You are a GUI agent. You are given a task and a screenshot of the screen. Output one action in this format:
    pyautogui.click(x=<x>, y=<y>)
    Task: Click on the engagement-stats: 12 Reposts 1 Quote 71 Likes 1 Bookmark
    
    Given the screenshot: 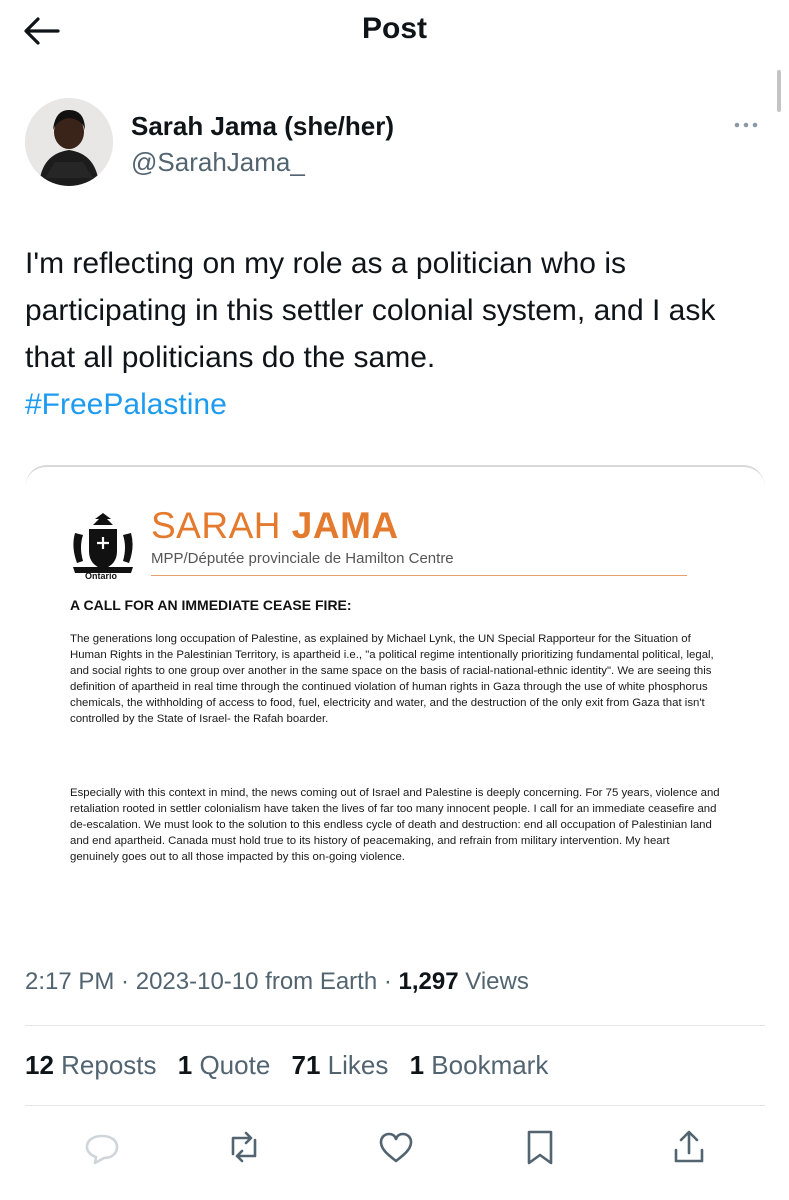 What is the action you would take?
    pyautogui.click(x=293, y=1065)
    